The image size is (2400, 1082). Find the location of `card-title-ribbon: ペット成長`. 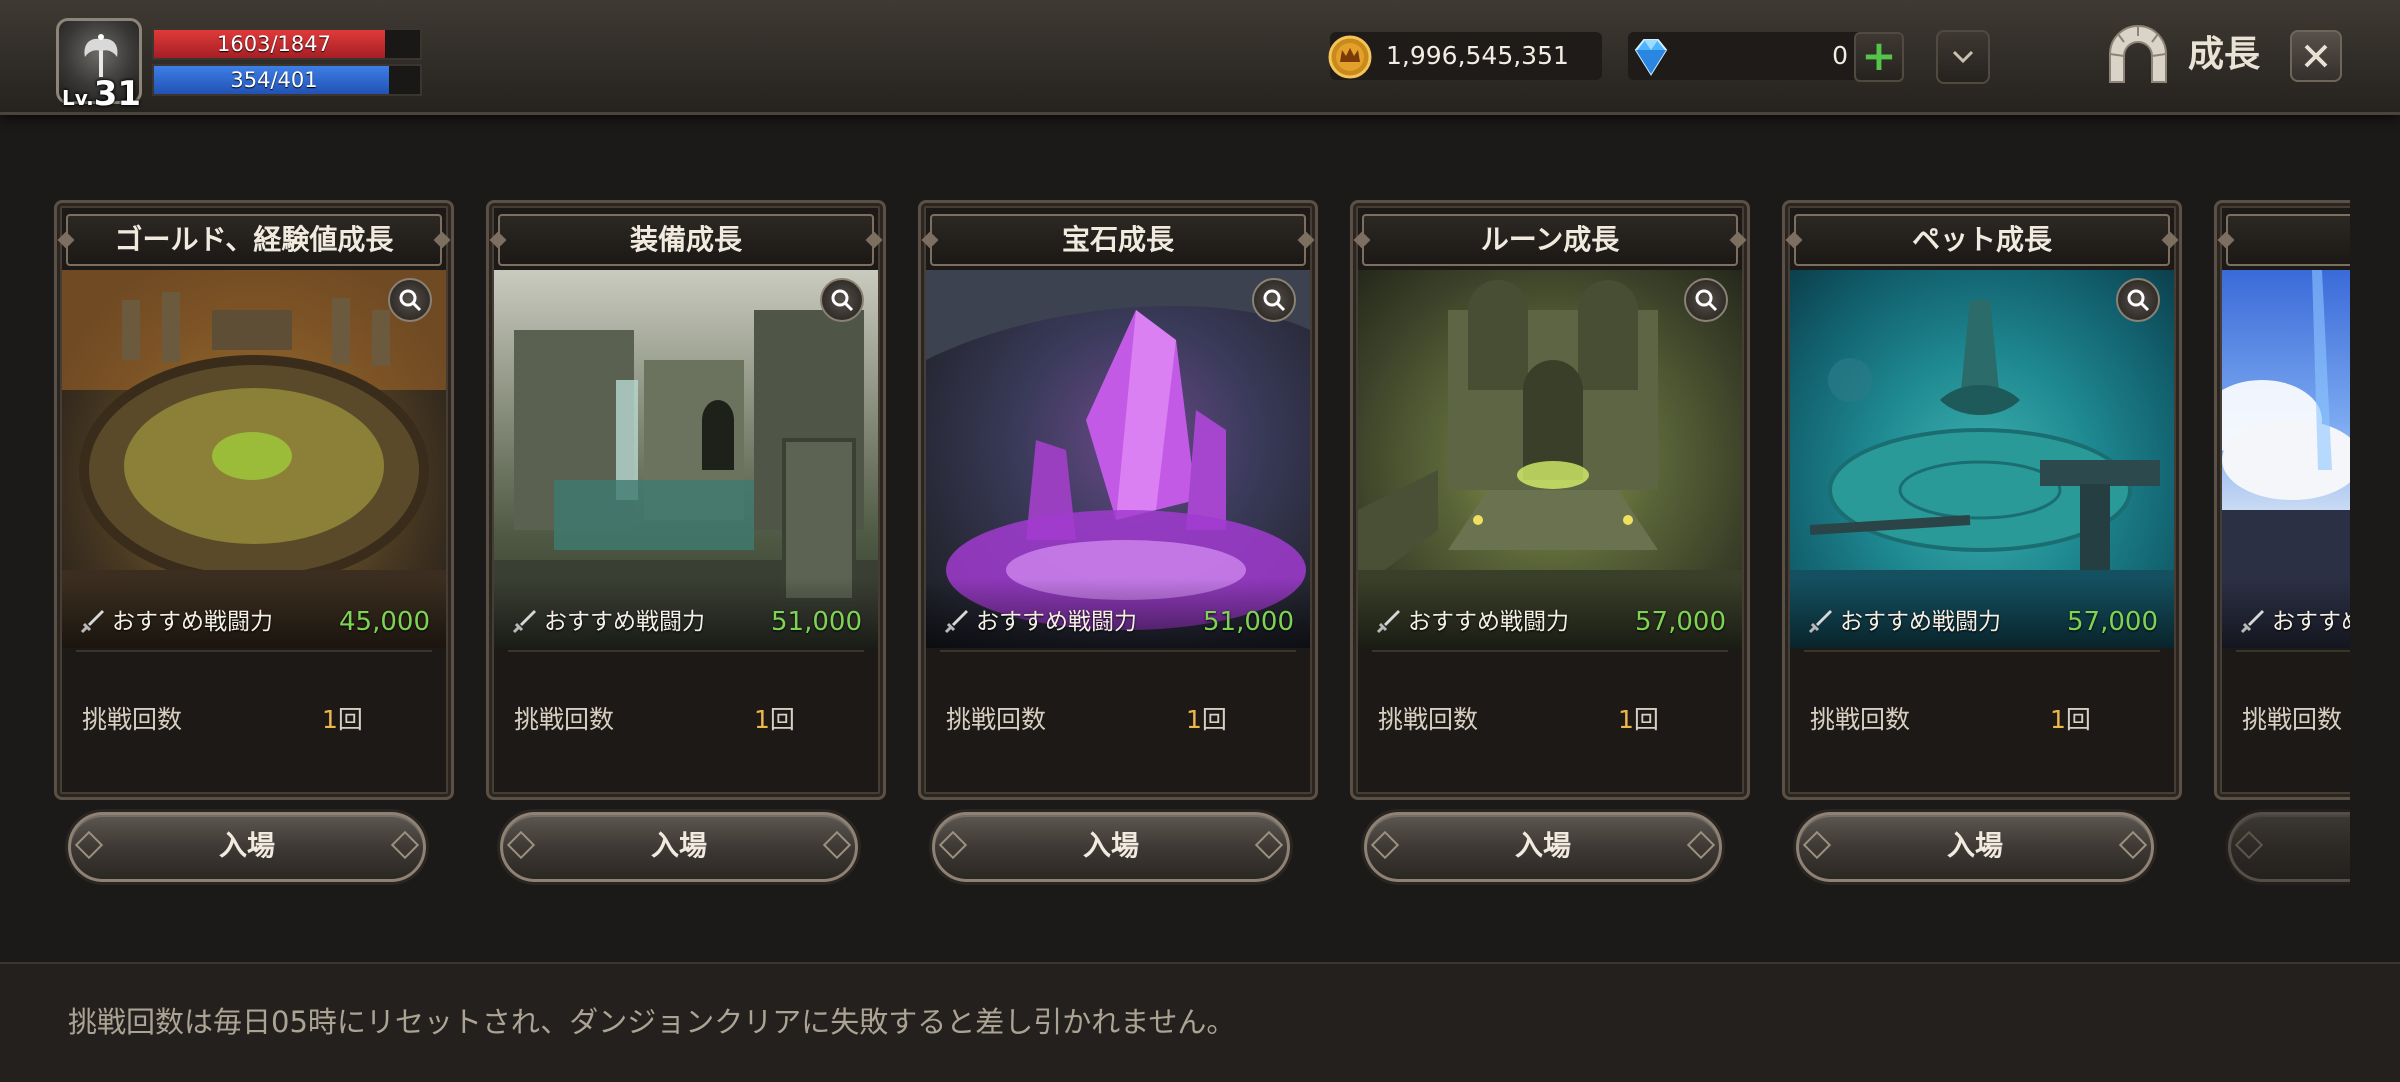

card-title-ribbon: ペット成長 is located at coordinates (1982, 240).